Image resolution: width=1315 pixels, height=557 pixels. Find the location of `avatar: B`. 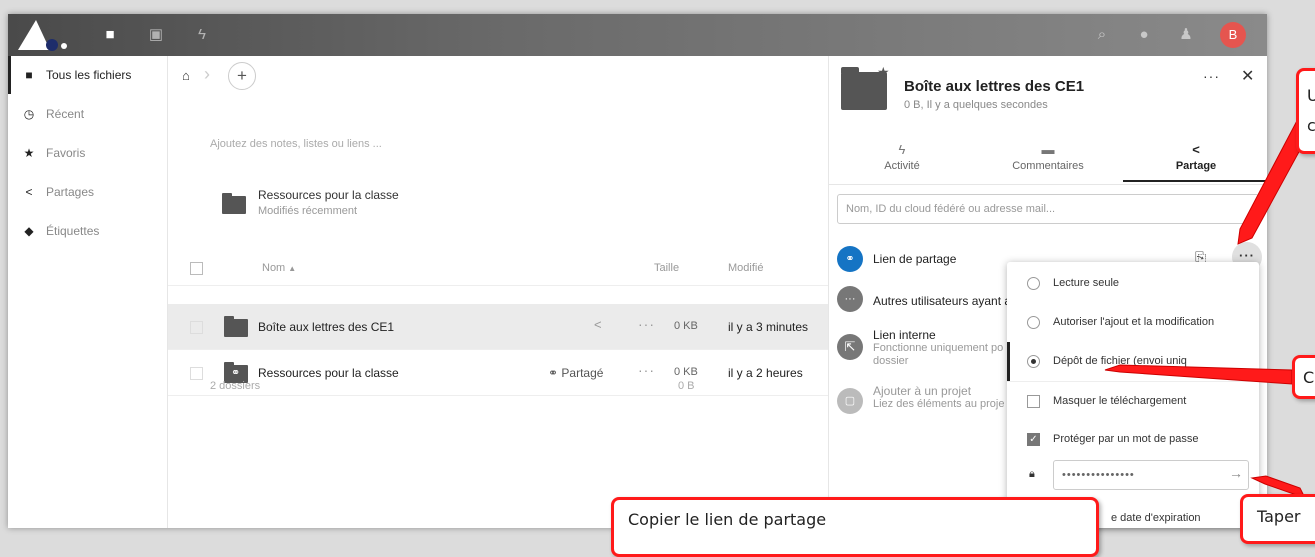

avatar: B is located at coordinates (1233, 35).